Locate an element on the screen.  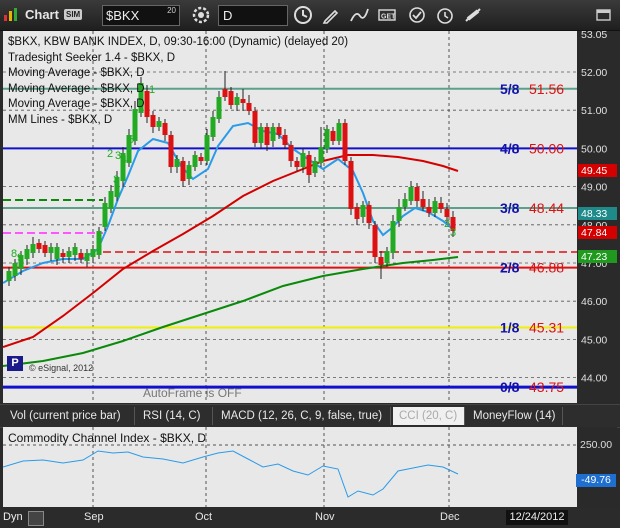
symbol-list-icon: GET is located at coordinates (387, 15).